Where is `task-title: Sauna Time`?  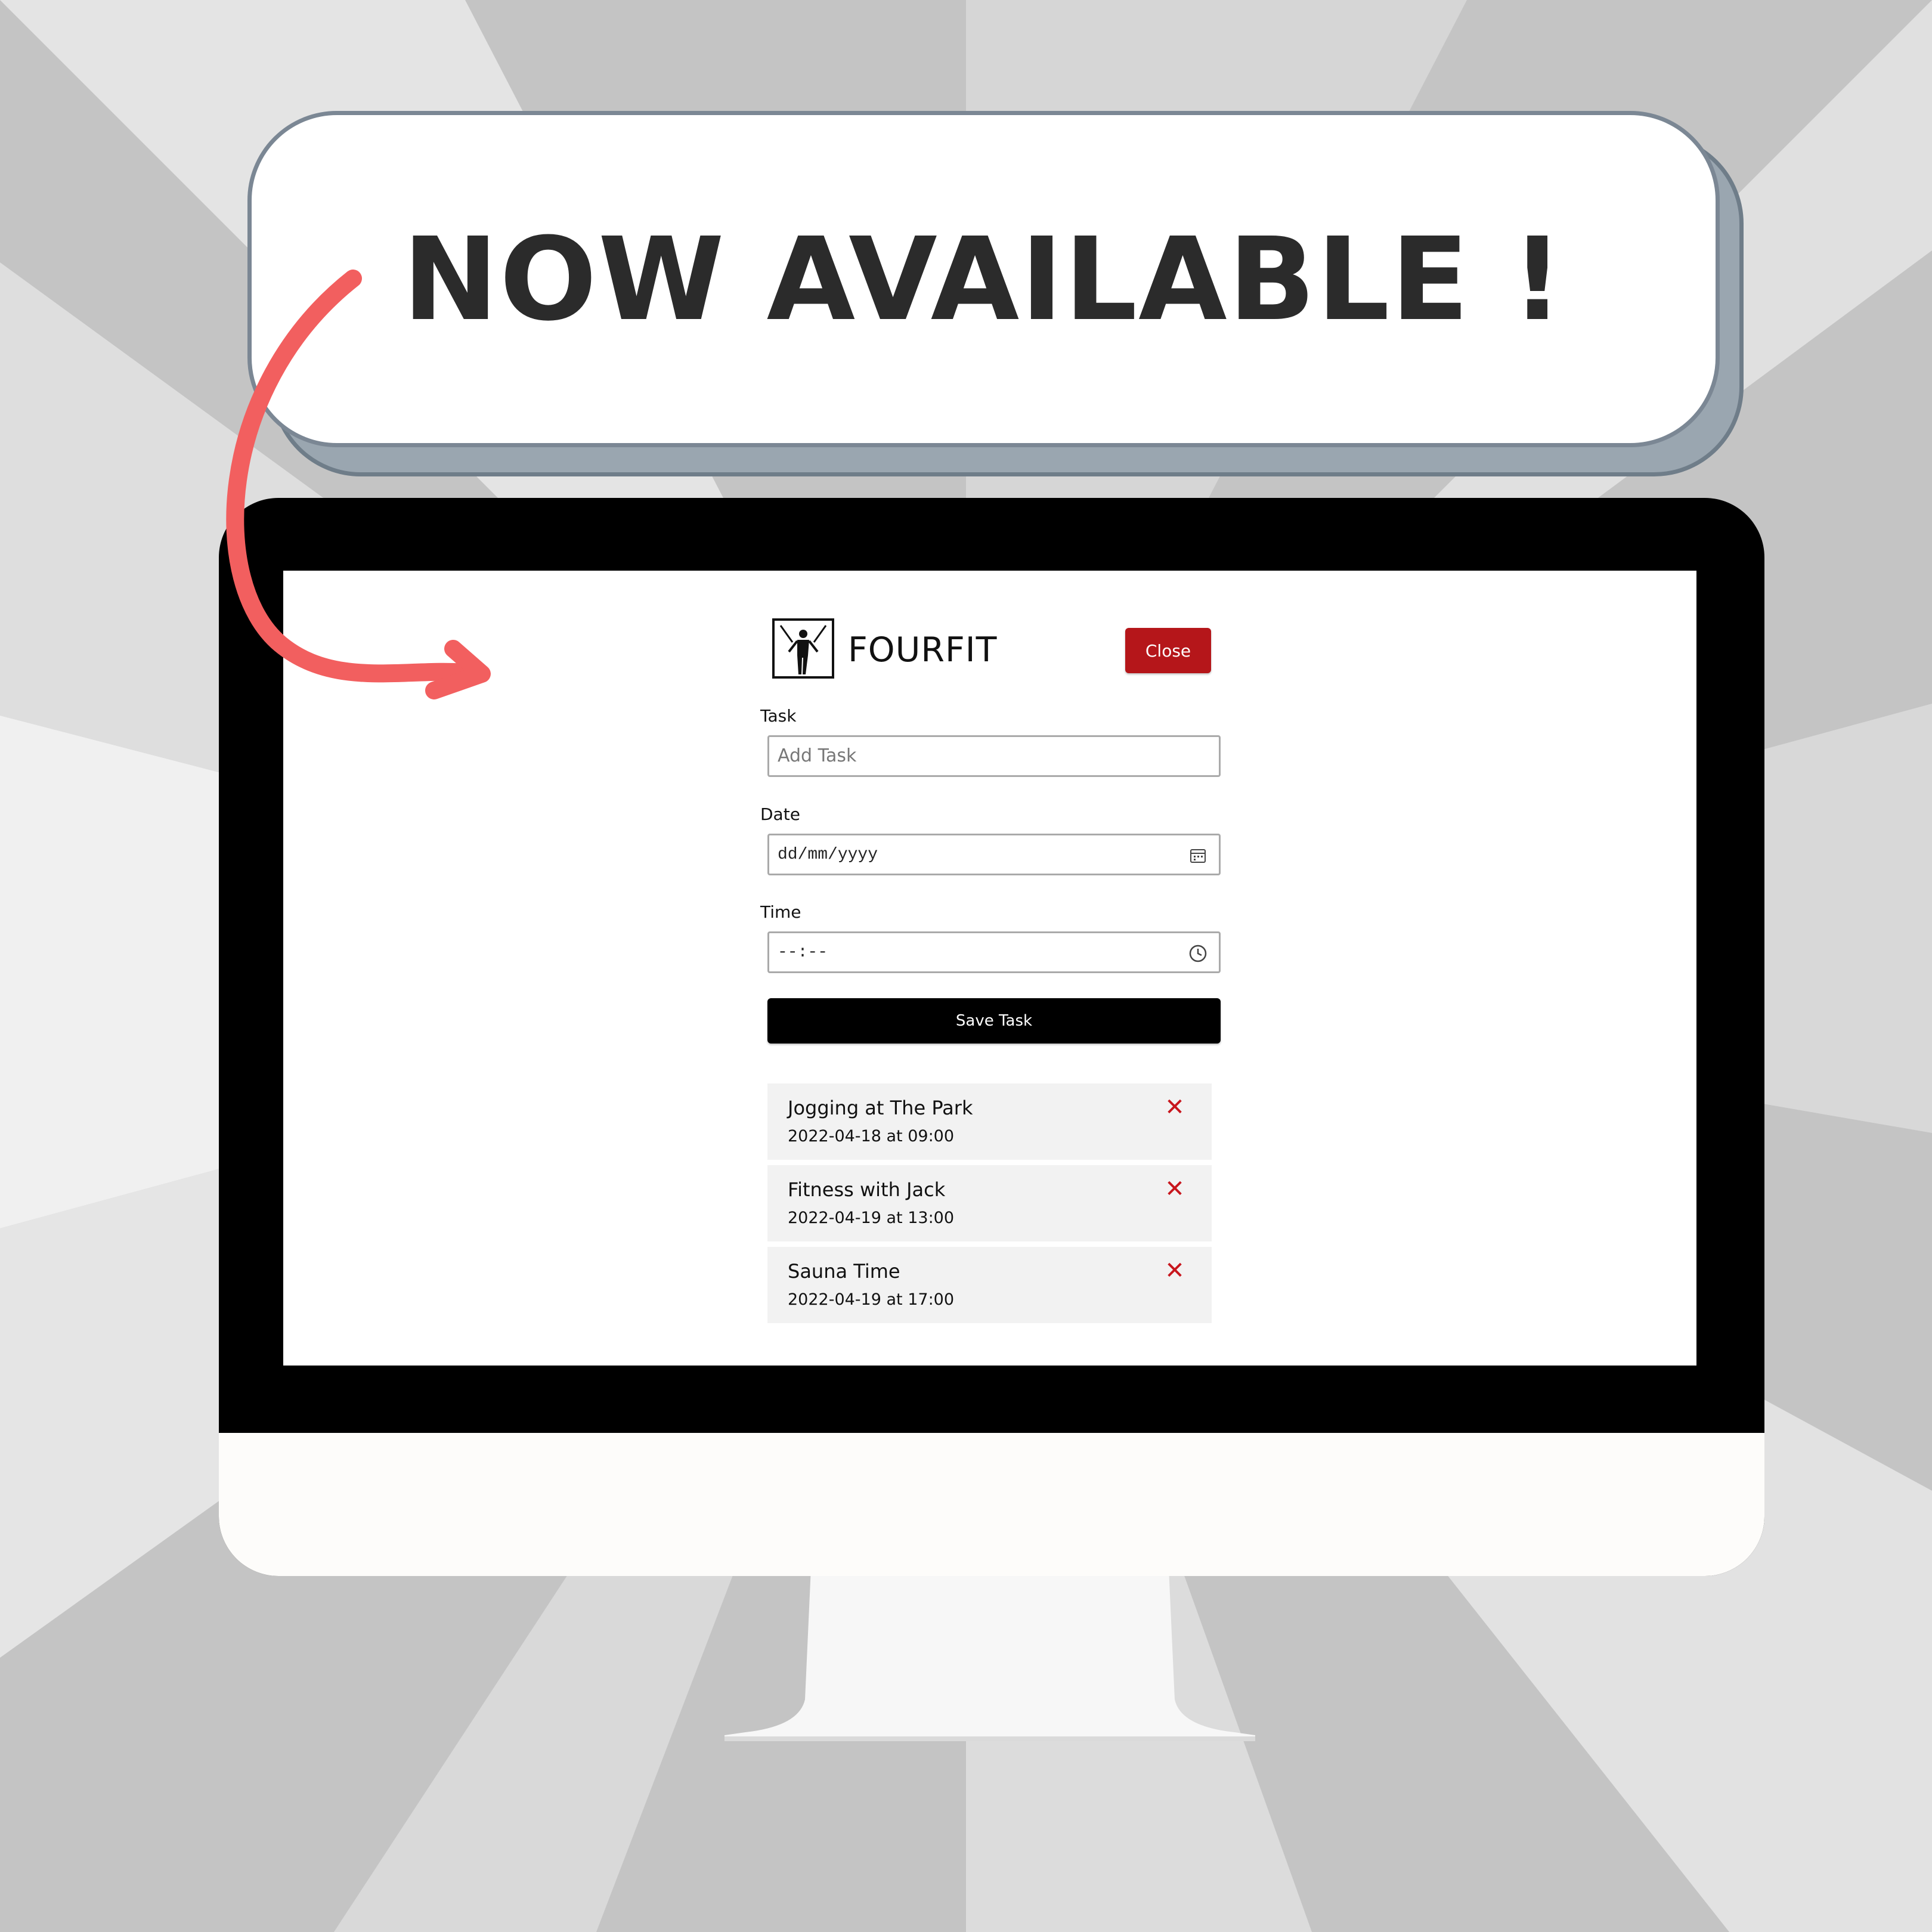 task-title: Sauna Time is located at coordinates (844, 1271).